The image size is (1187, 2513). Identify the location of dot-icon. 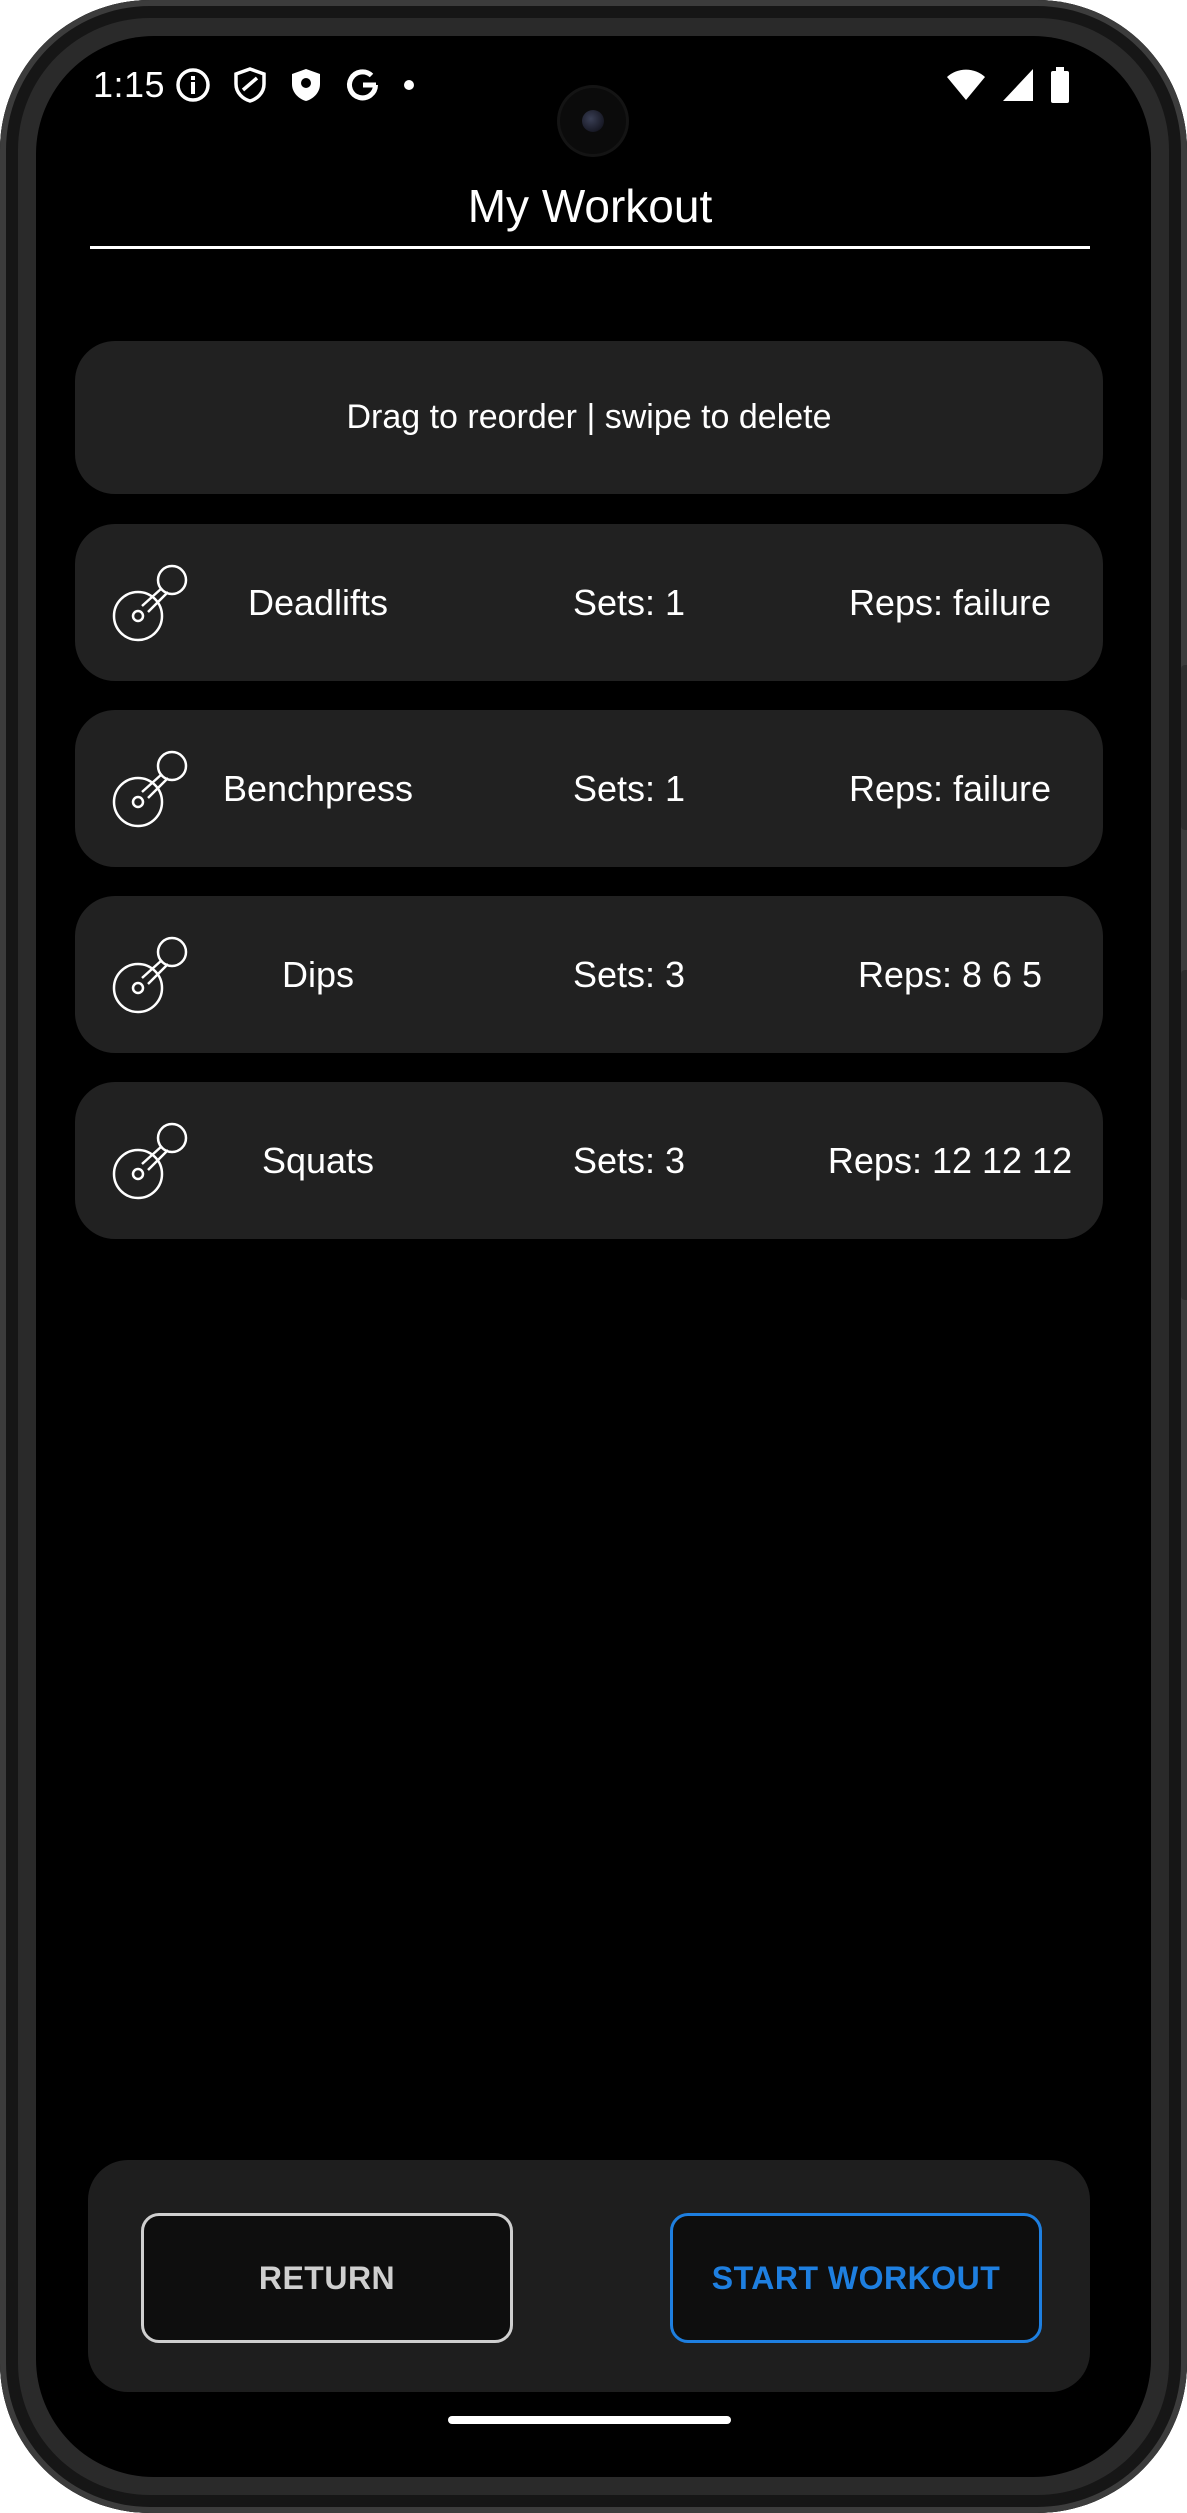
(409, 87).